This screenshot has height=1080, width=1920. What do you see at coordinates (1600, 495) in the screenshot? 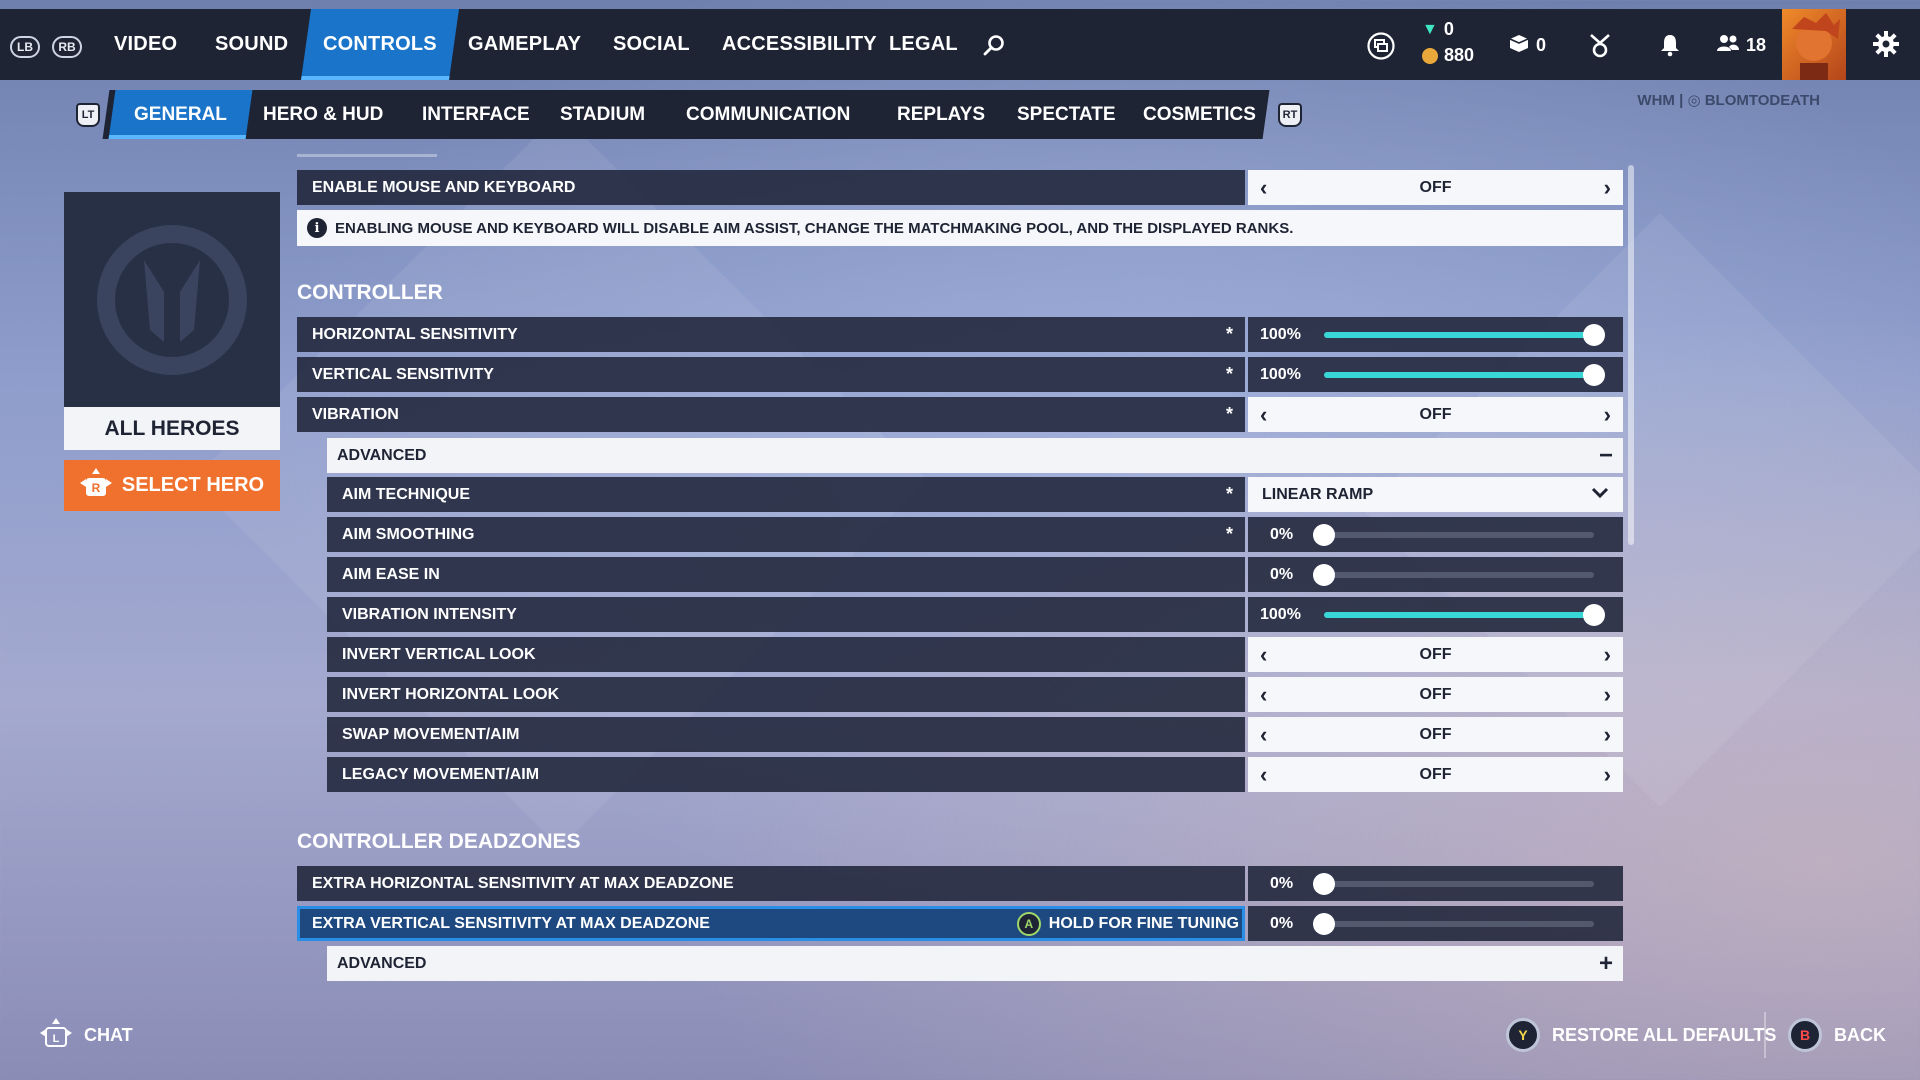
I see `chevron-down-icon` at bounding box center [1600, 495].